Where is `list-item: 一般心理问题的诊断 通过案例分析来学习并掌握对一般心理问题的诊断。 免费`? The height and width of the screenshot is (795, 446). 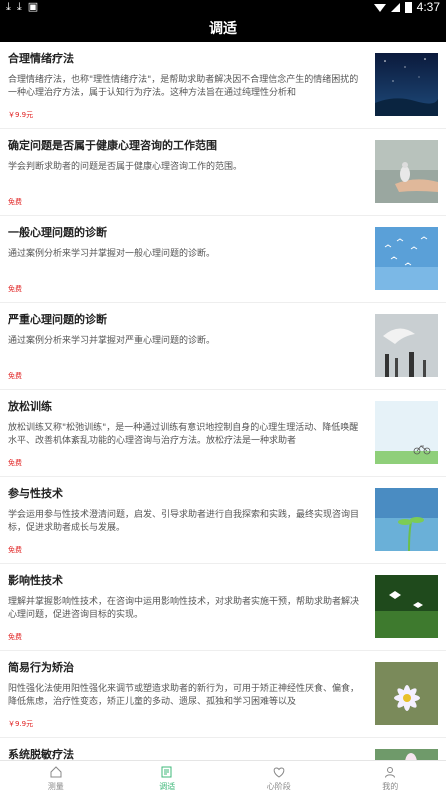 list-item: 一般心理问题的诊断 通过案例分析来学习并掌握对一般心理问题的诊断。 免费 is located at coordinates (223, 259).